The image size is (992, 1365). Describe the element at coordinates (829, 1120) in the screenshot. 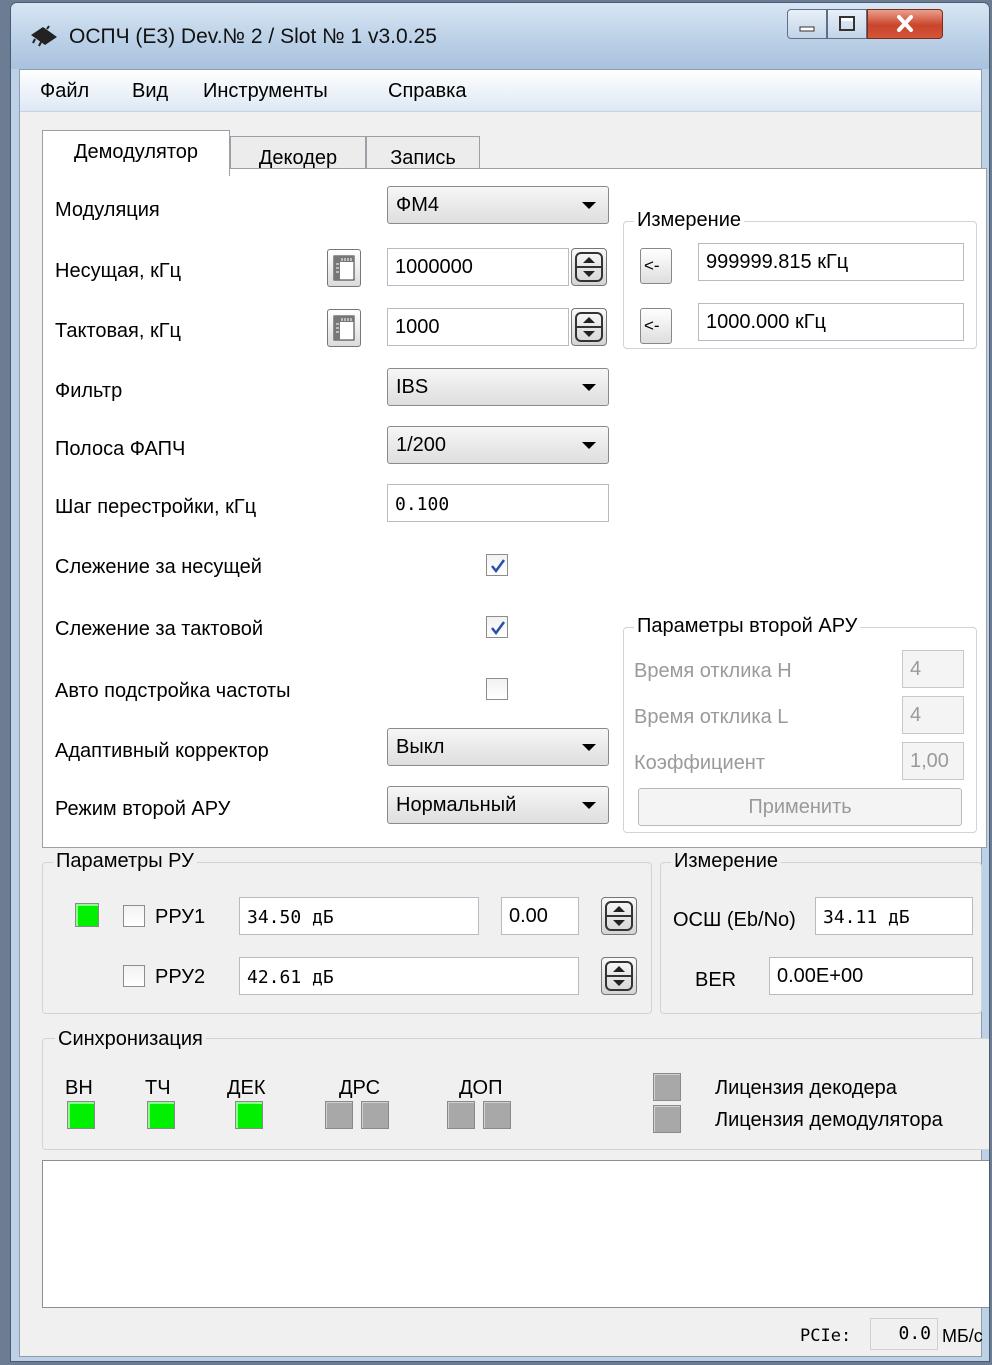

I see `license-demod-label: Лицензия демодулятора` at that location.